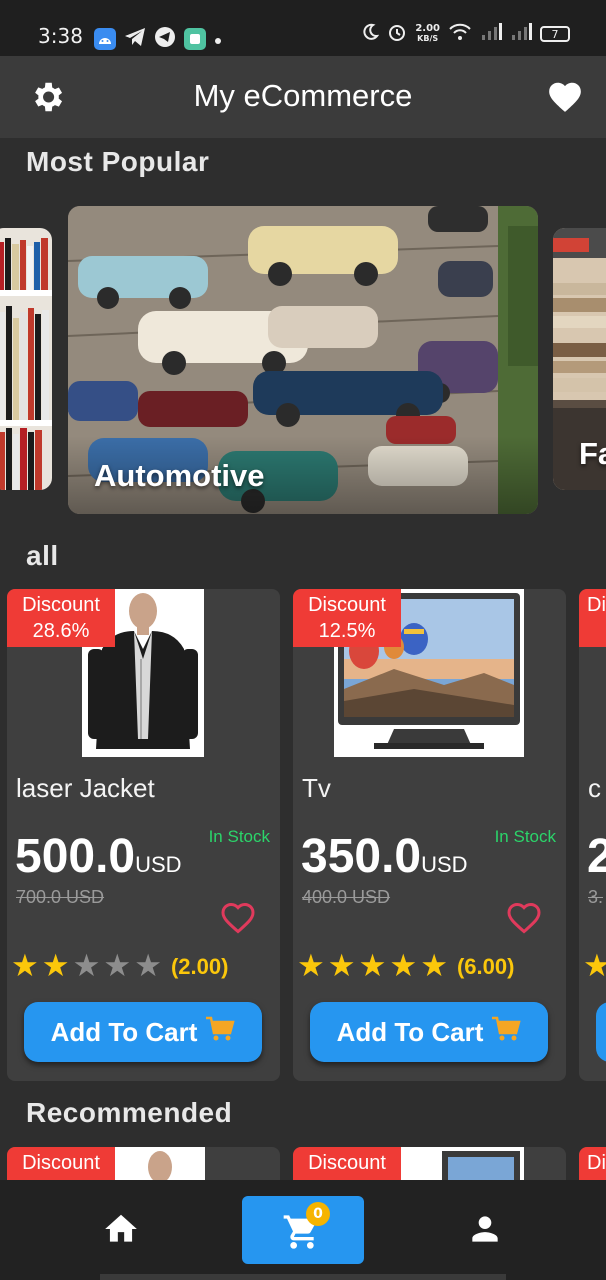  What do you see at coordinates (303, 28) in the screenshot?
I see `status-bar: 3:38 2.00 KB/S 7` at bounding box center [303, 28].